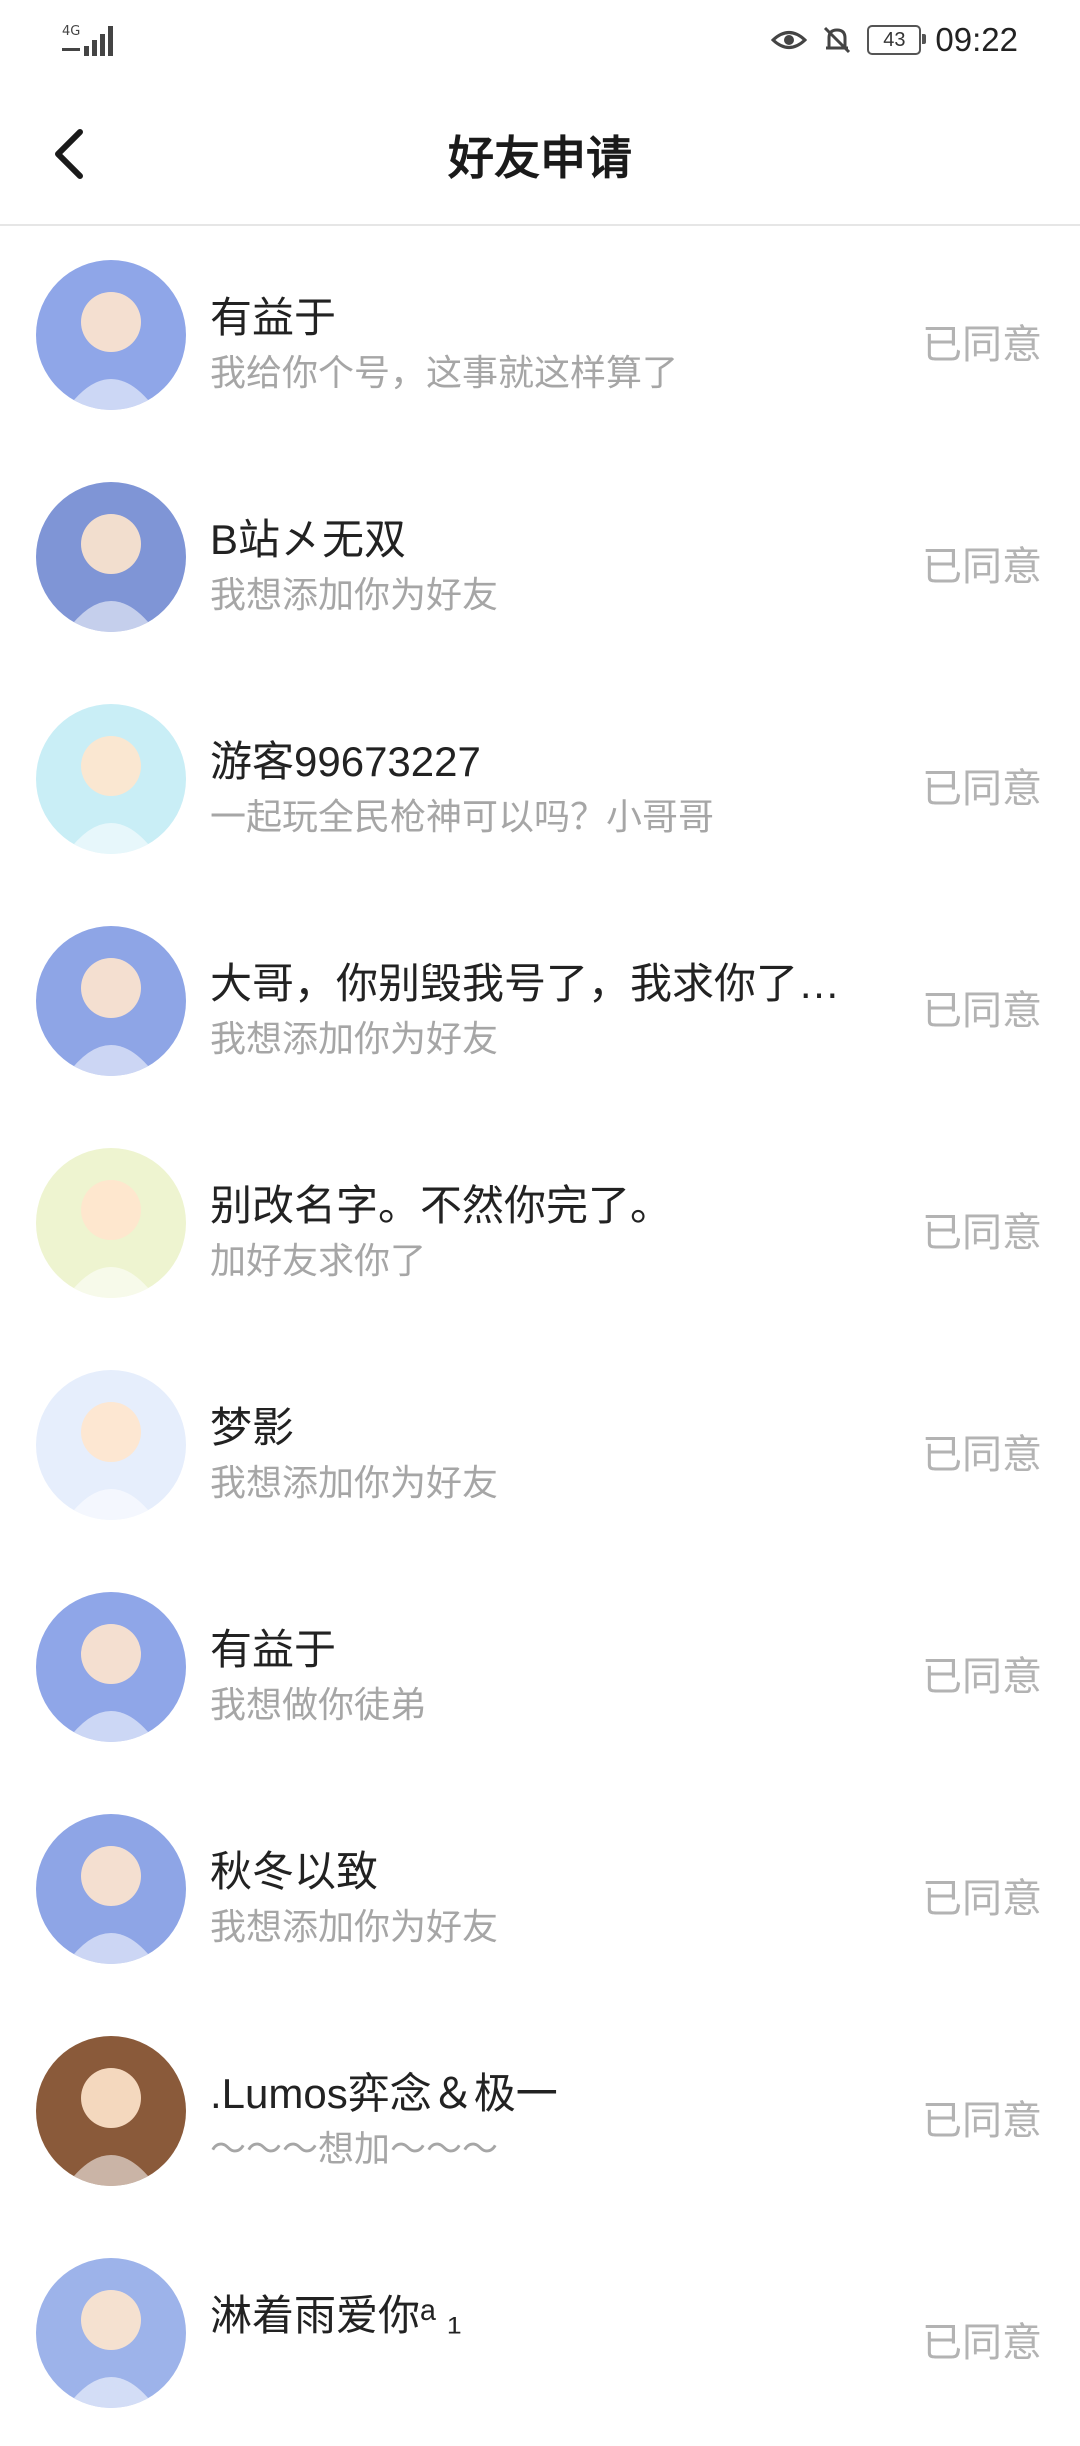 The width and height of the screenshot is (1080, 2446). Describe the element at coordinates (444, 372) in the screenshot. I see `request-message: 我给你个号，这事就这样算了` at that location.